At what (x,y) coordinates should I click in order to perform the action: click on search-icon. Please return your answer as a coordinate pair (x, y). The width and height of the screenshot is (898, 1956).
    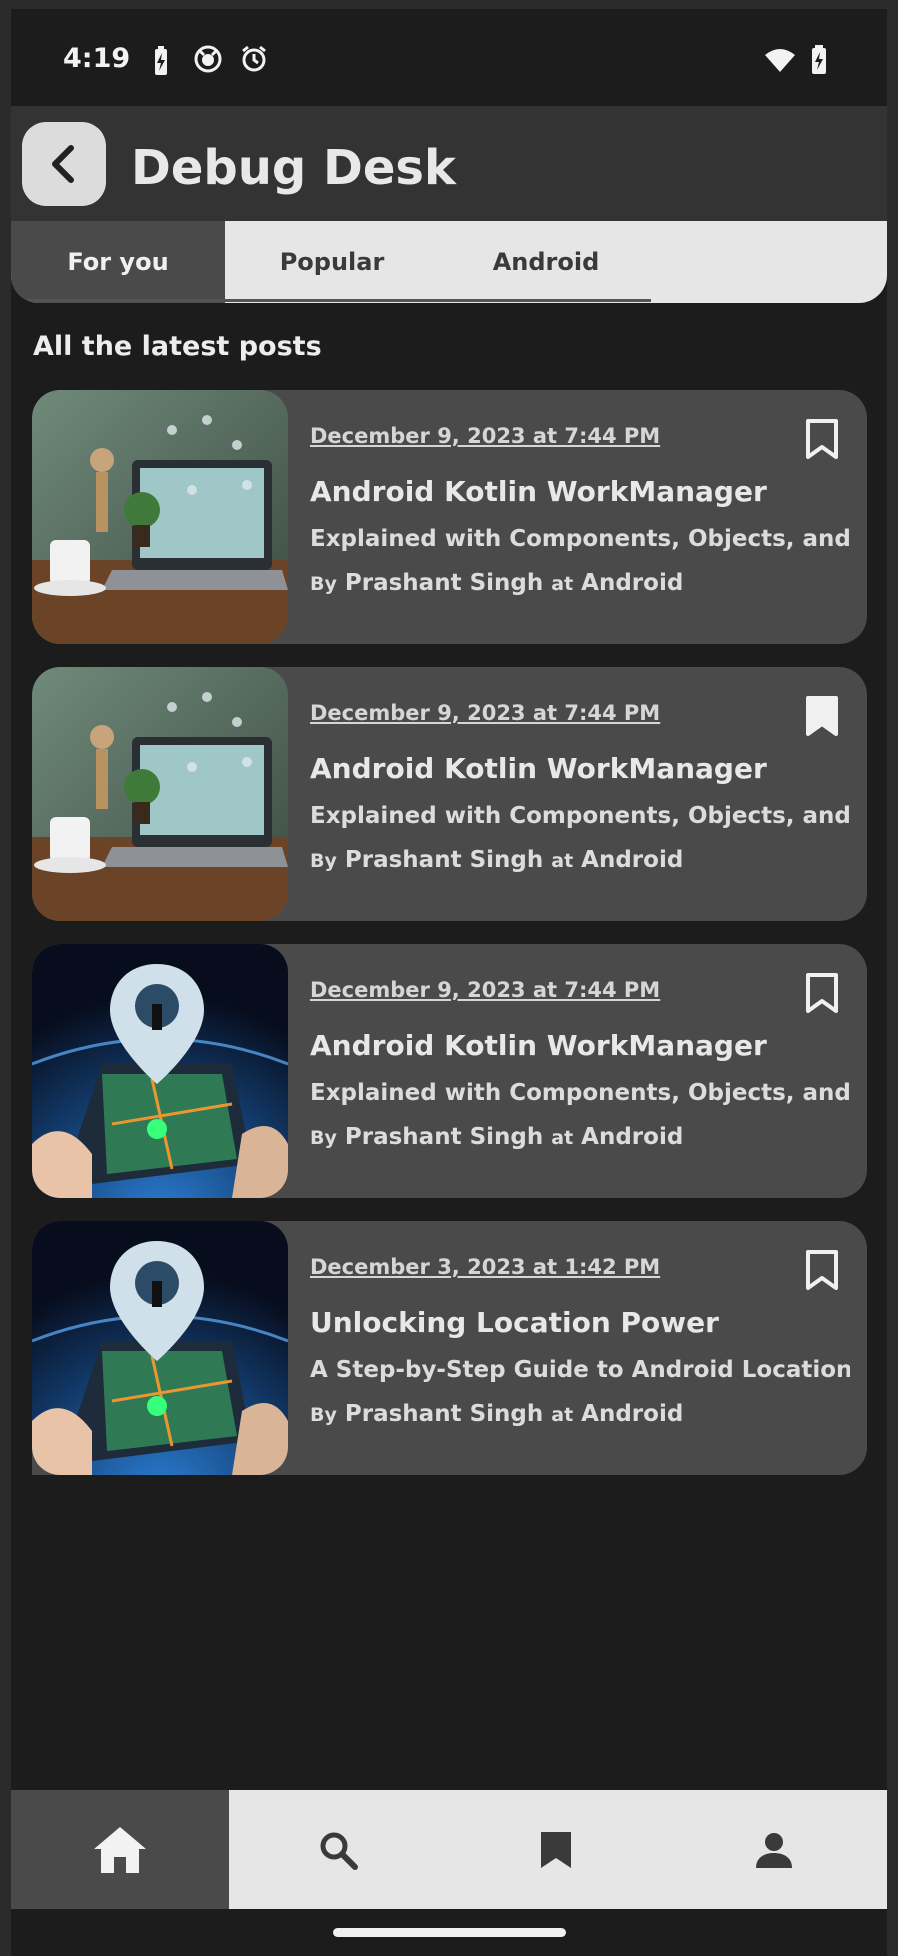
    Looking at the image, I should click on (339, 1851).